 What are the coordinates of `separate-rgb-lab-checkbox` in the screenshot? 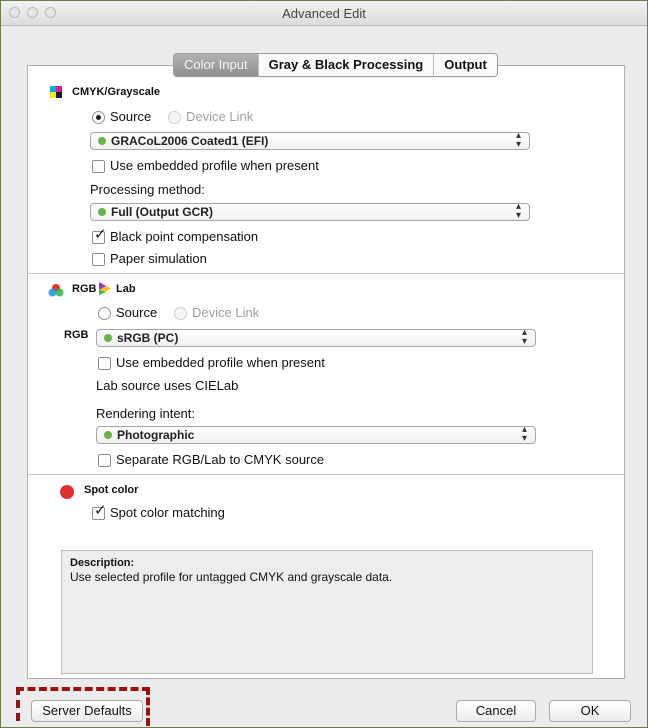 It's located at (104, 460).